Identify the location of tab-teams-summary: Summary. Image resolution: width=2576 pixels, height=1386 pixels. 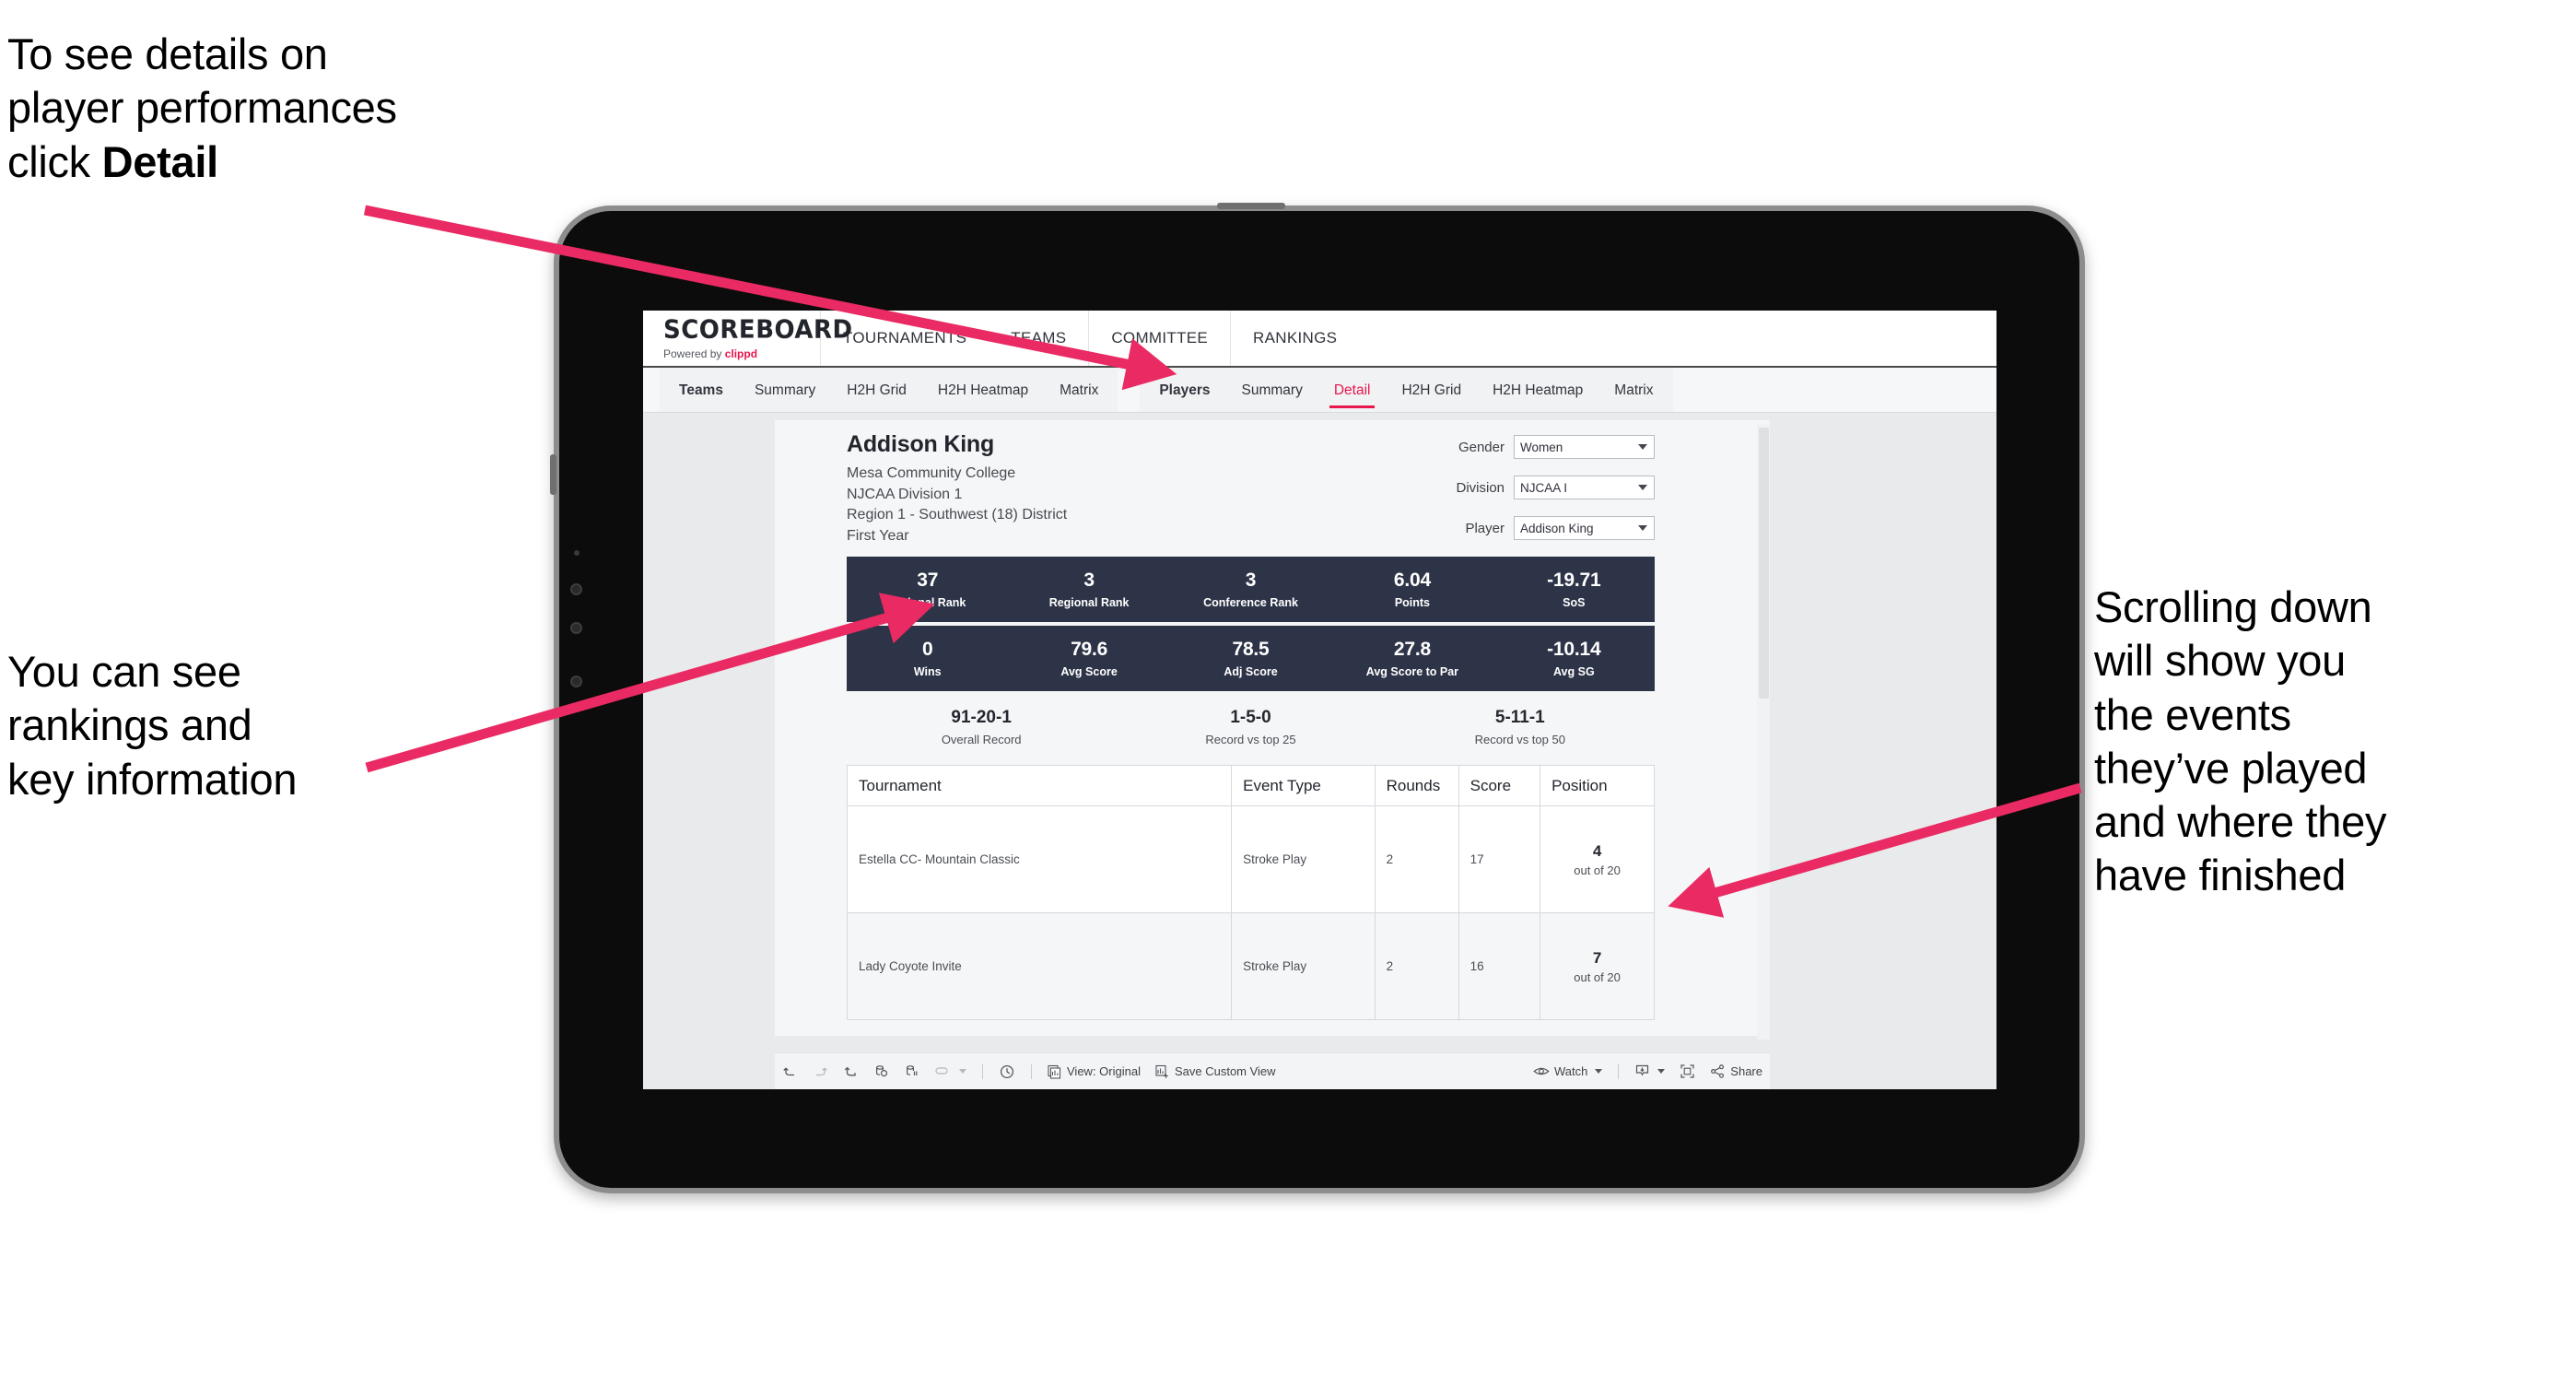
(785, 390).